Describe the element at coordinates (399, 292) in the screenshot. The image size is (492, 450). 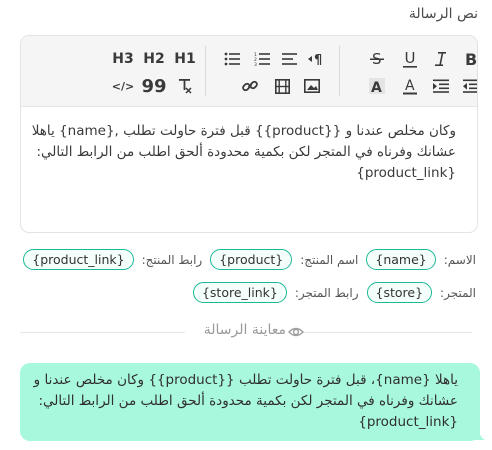
I see `store-variable-chip: {store}` at that location.